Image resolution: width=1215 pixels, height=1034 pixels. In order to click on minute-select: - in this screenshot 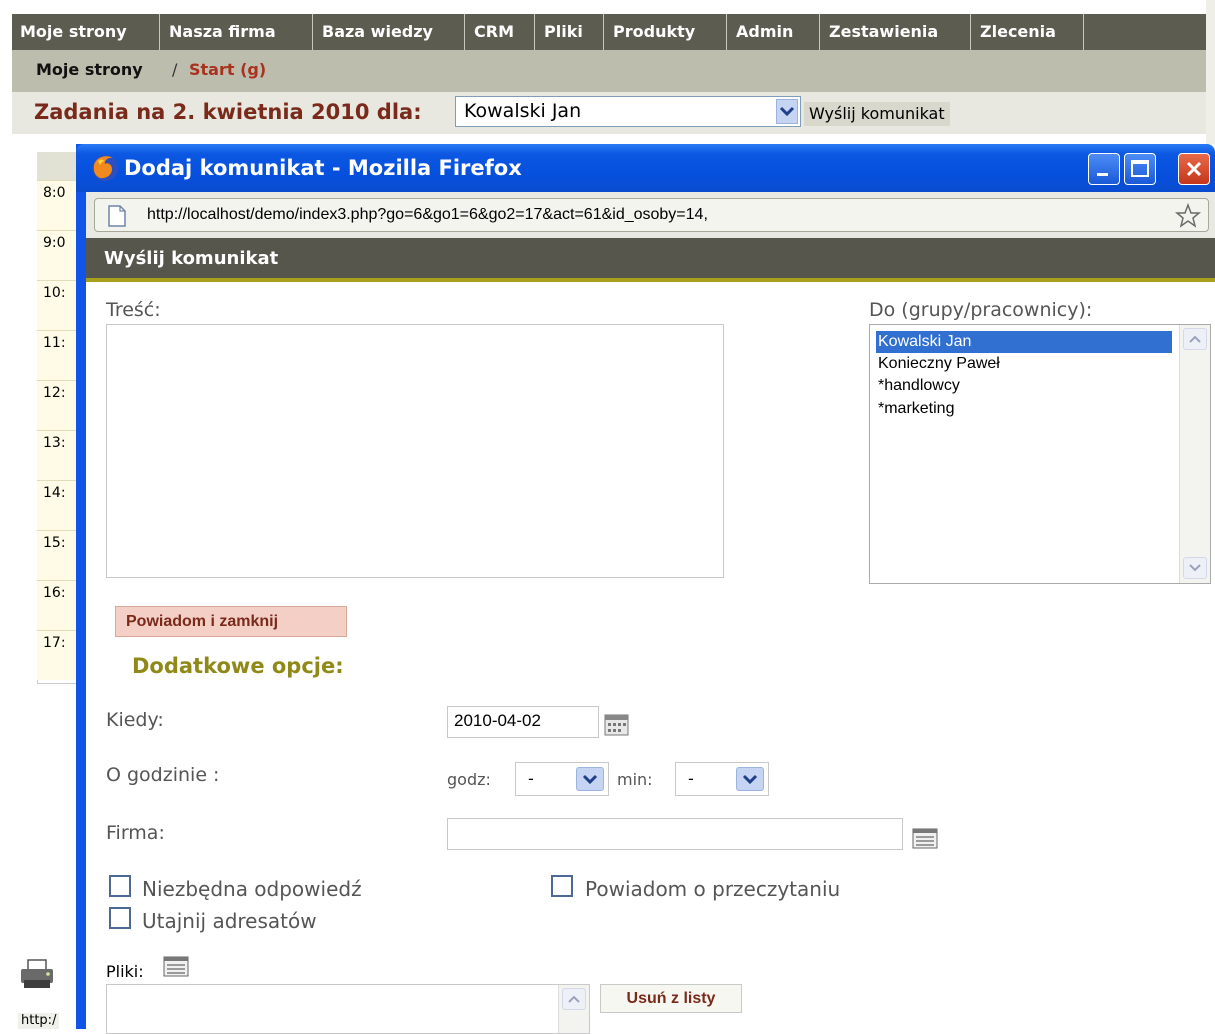, I will do `click(722, 779)`.